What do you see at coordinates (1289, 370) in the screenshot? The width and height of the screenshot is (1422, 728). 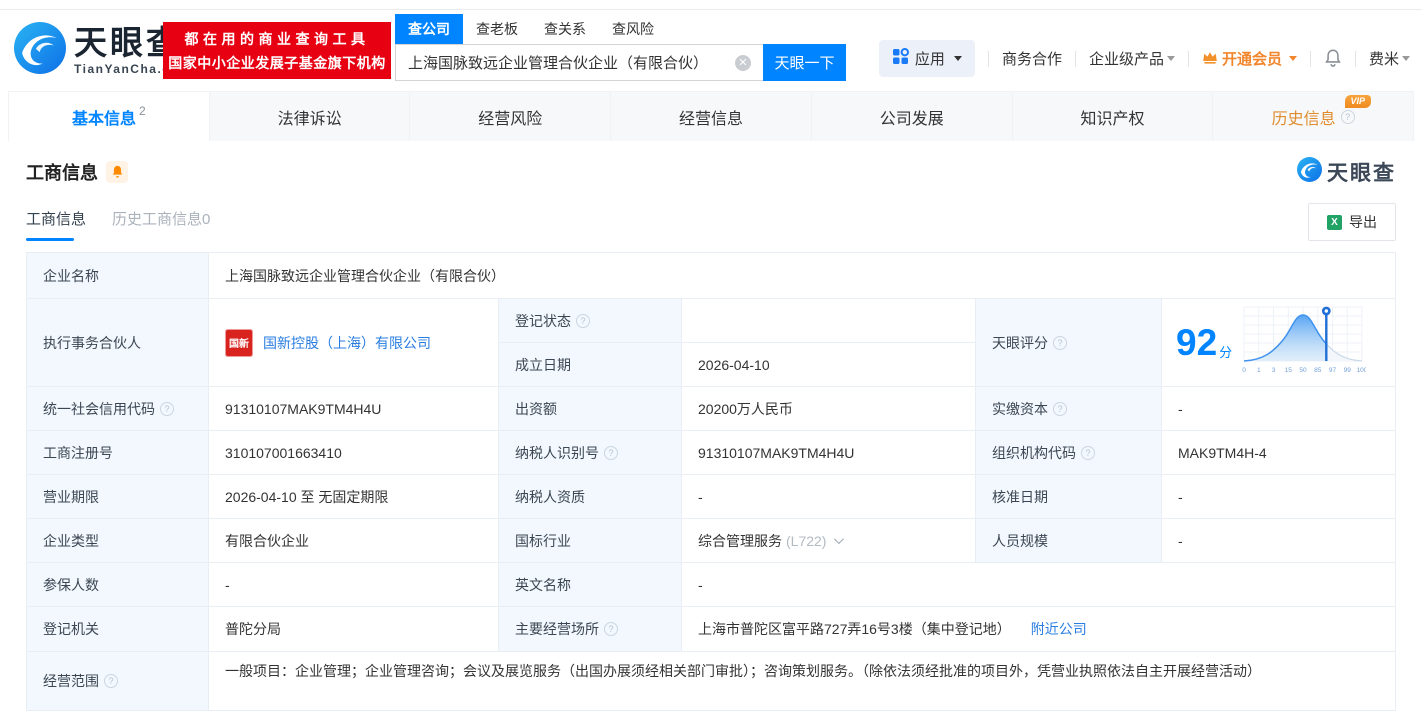 I see `svg-text: 15` at bounding box center [1289, 370].